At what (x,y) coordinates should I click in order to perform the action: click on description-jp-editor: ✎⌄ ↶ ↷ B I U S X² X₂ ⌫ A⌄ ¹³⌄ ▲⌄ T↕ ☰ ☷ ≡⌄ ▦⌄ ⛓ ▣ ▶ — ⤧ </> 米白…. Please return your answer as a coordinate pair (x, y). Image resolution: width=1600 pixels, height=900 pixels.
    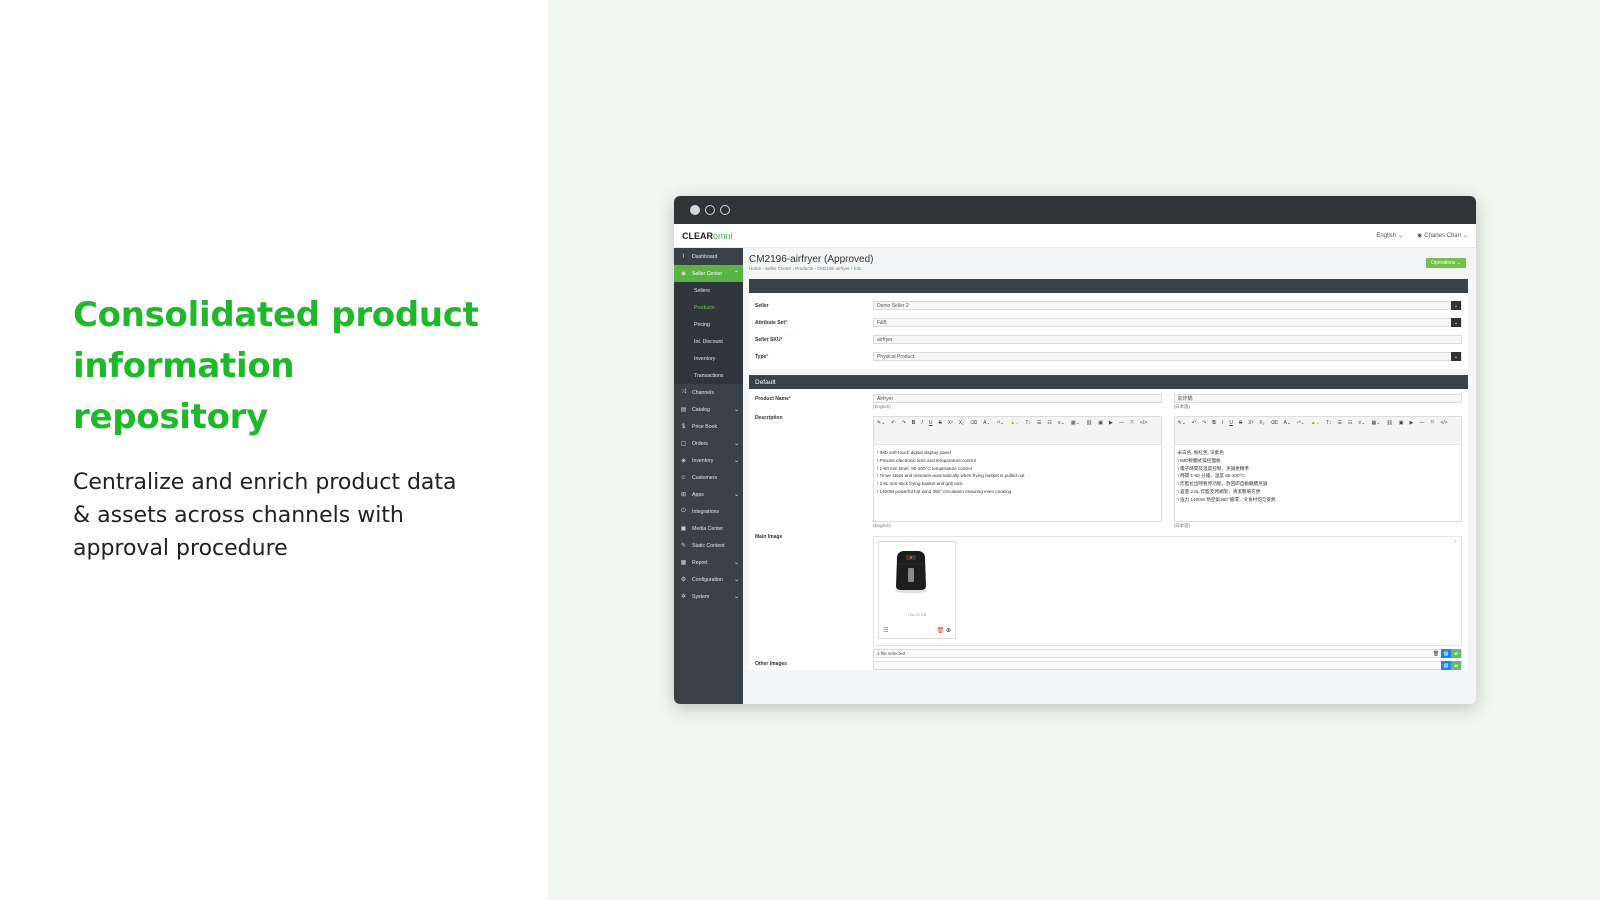
    Looking at the image, I should click on (1317, 469).